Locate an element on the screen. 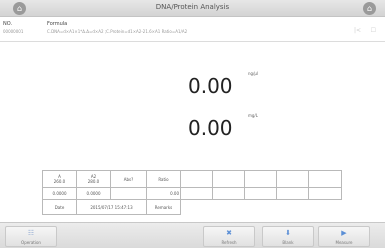  remarks-value is located at coordinates (261, 207).